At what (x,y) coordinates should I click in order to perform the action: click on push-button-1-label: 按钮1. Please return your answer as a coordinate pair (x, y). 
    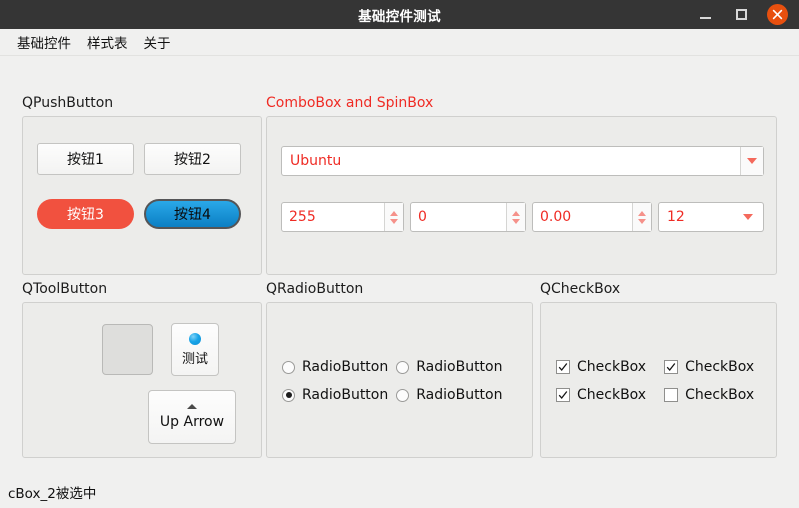
    Looking at the image, I should click on (85, 160).